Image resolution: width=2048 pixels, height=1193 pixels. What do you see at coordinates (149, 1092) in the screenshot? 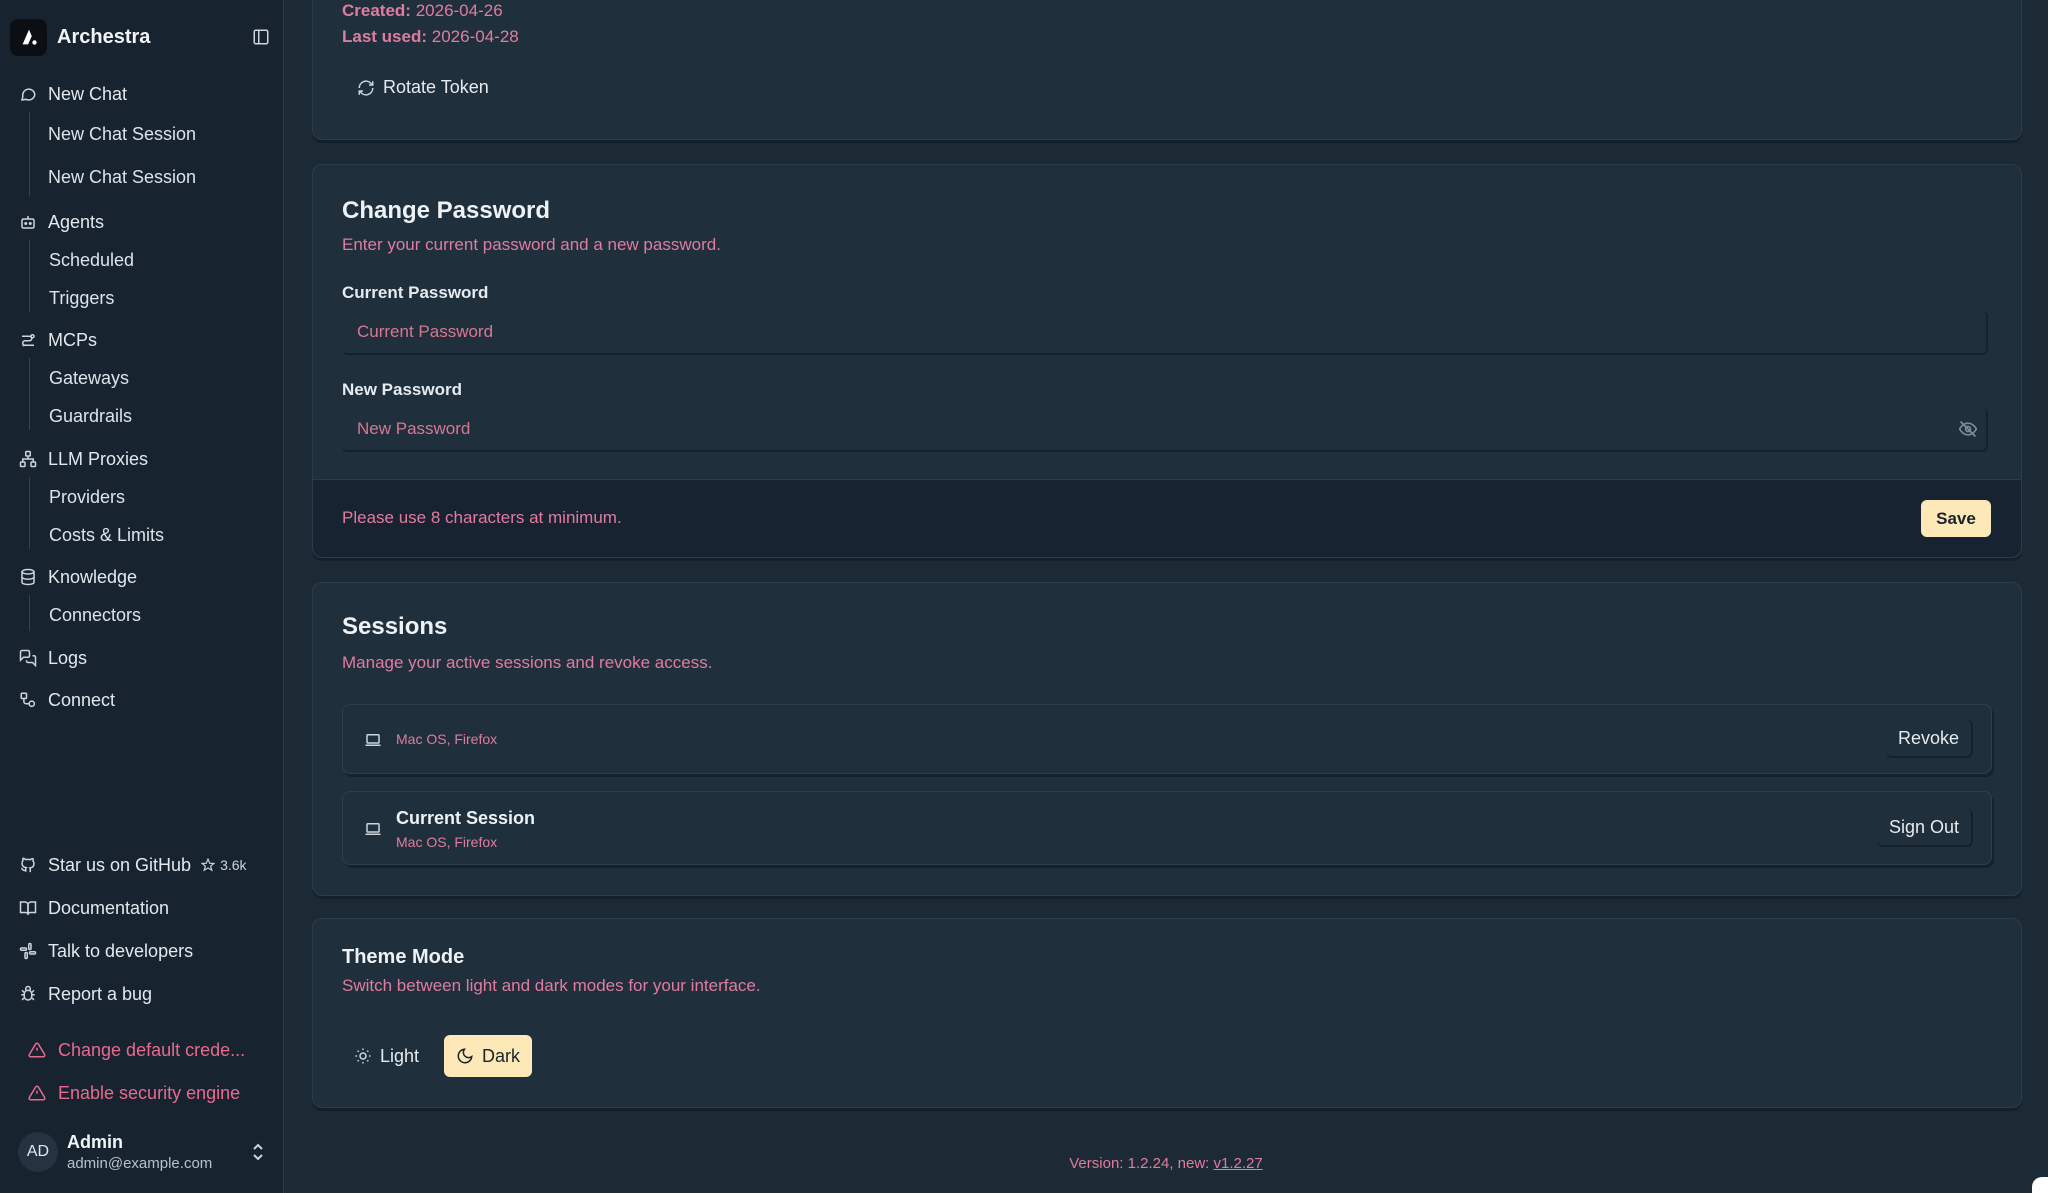
I see `warning-label: Enable security engine` at bounding box center [149, 1092].